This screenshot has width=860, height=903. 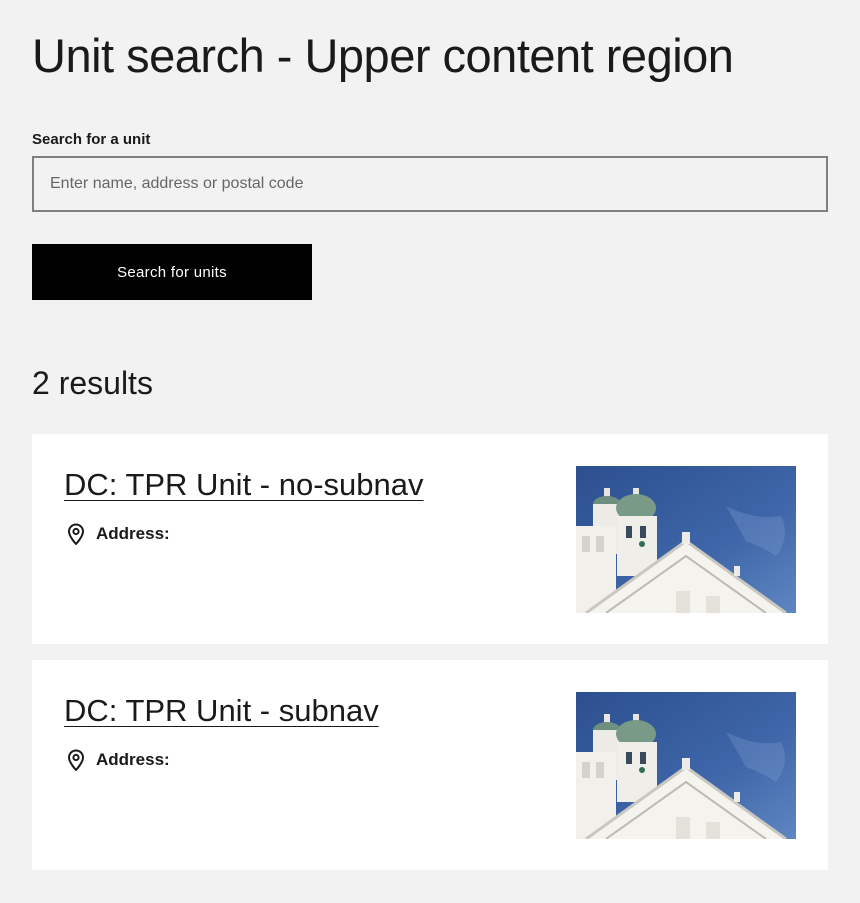 What do you see at coordinates (91, 139) in the screenshot?
I see `search-label: Search for a unit` at bounding box center [91, 139].